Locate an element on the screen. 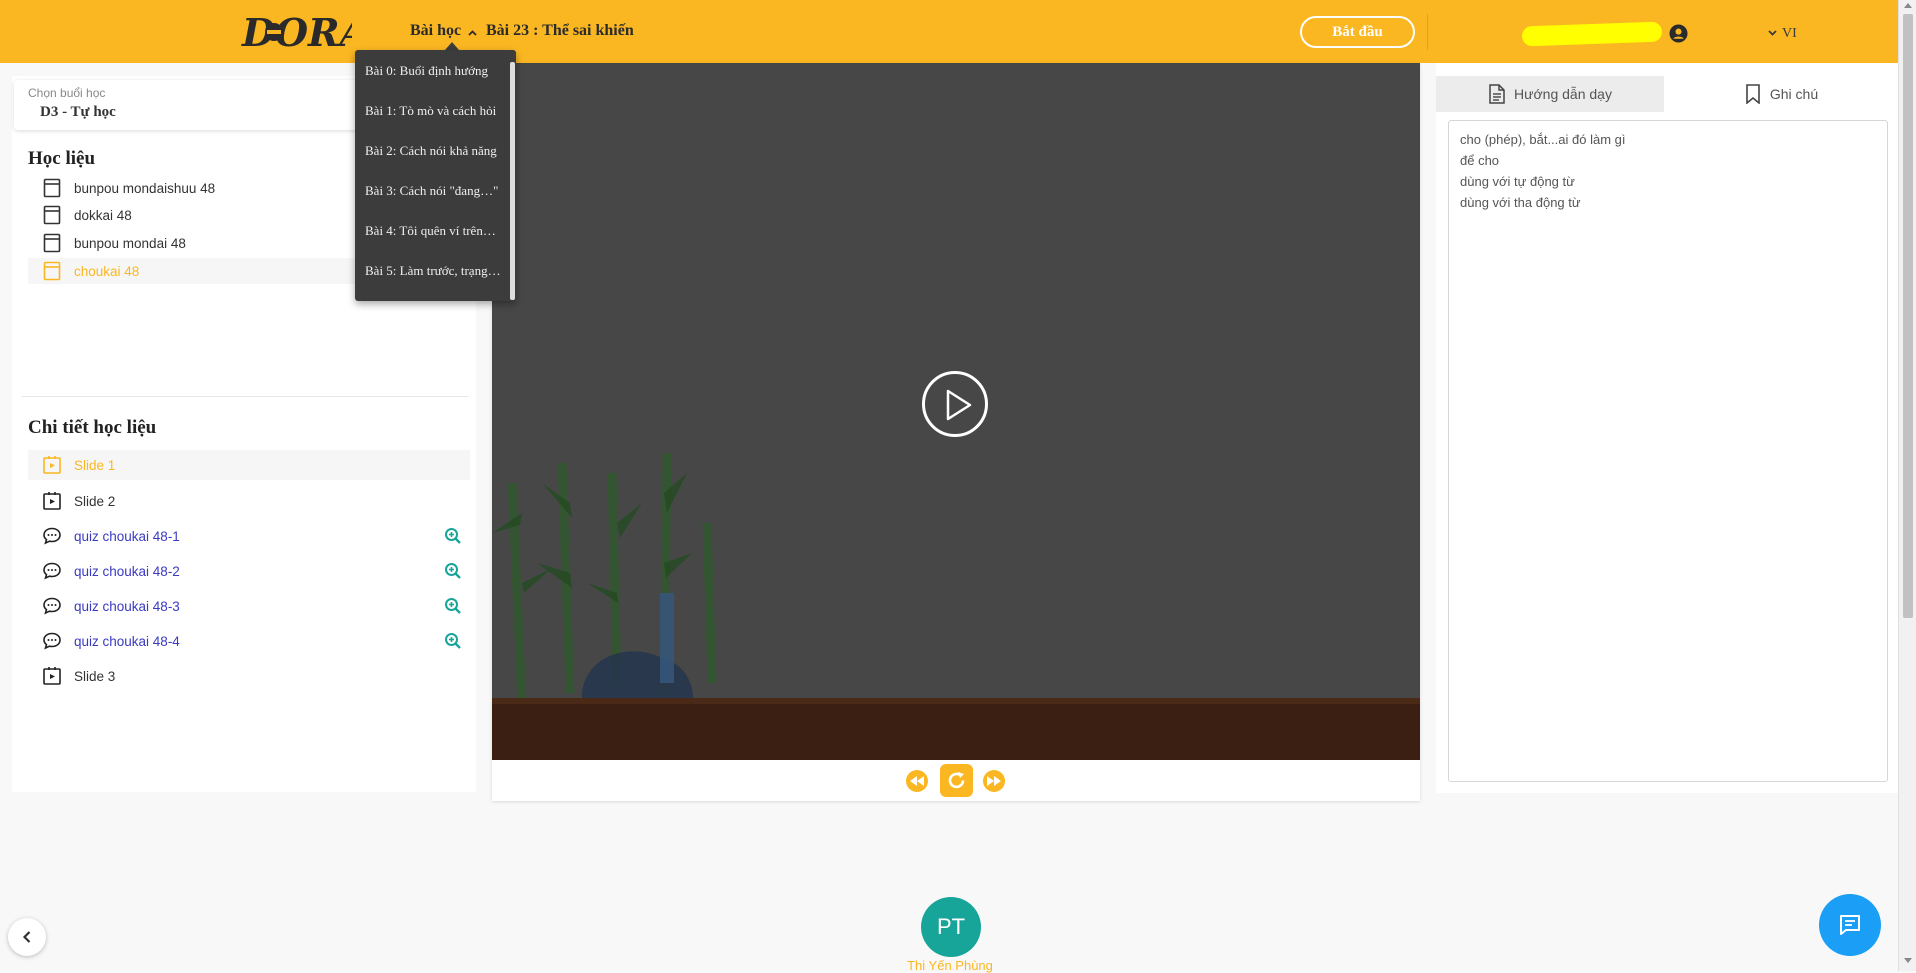  dora-logo: DORA is located at coordinates (296, 33).